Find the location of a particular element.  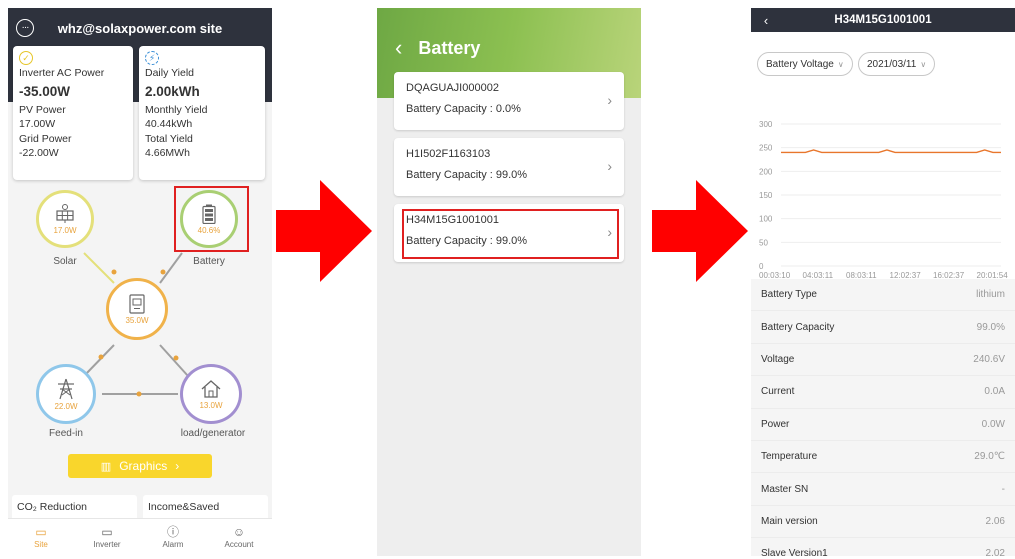

detail-value: 2.02 is located at coordinates (995, 552).